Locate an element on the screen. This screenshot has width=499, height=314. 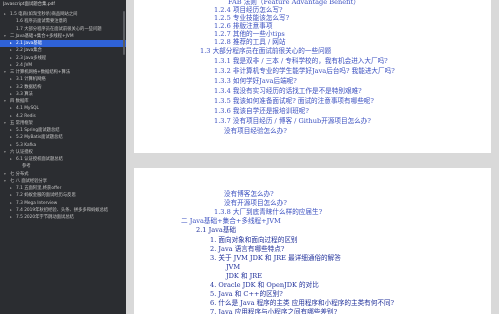
toc-link: 1.3.1 我是双非 / 三本 / 专科学校的，我有机会进入大厂吗? is located at coordinates (301, 61).